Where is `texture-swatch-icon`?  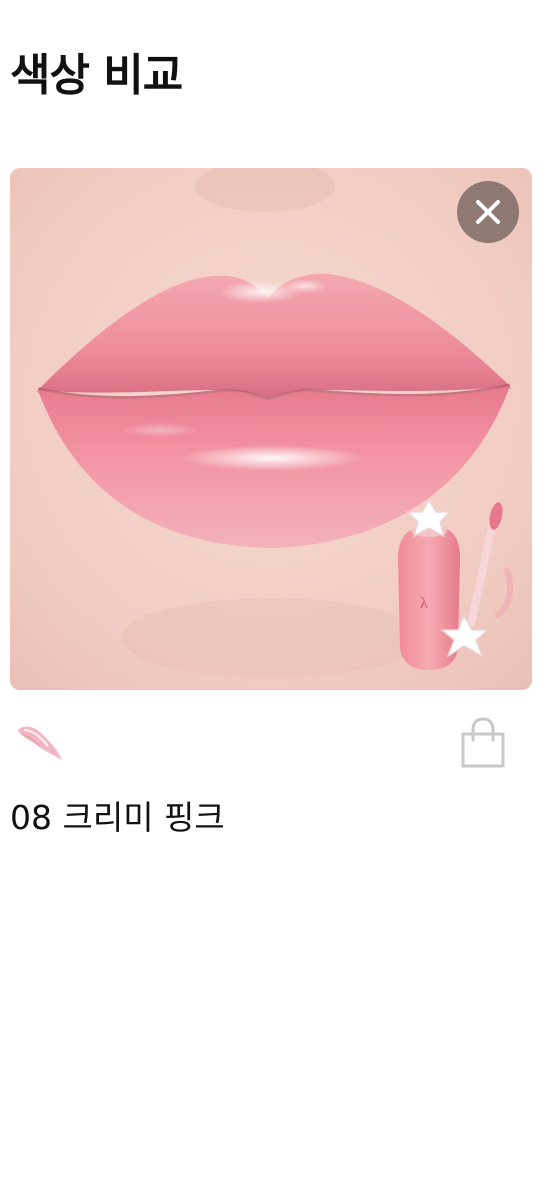
texture-swatch-icon is located at coordinates (40, 742).